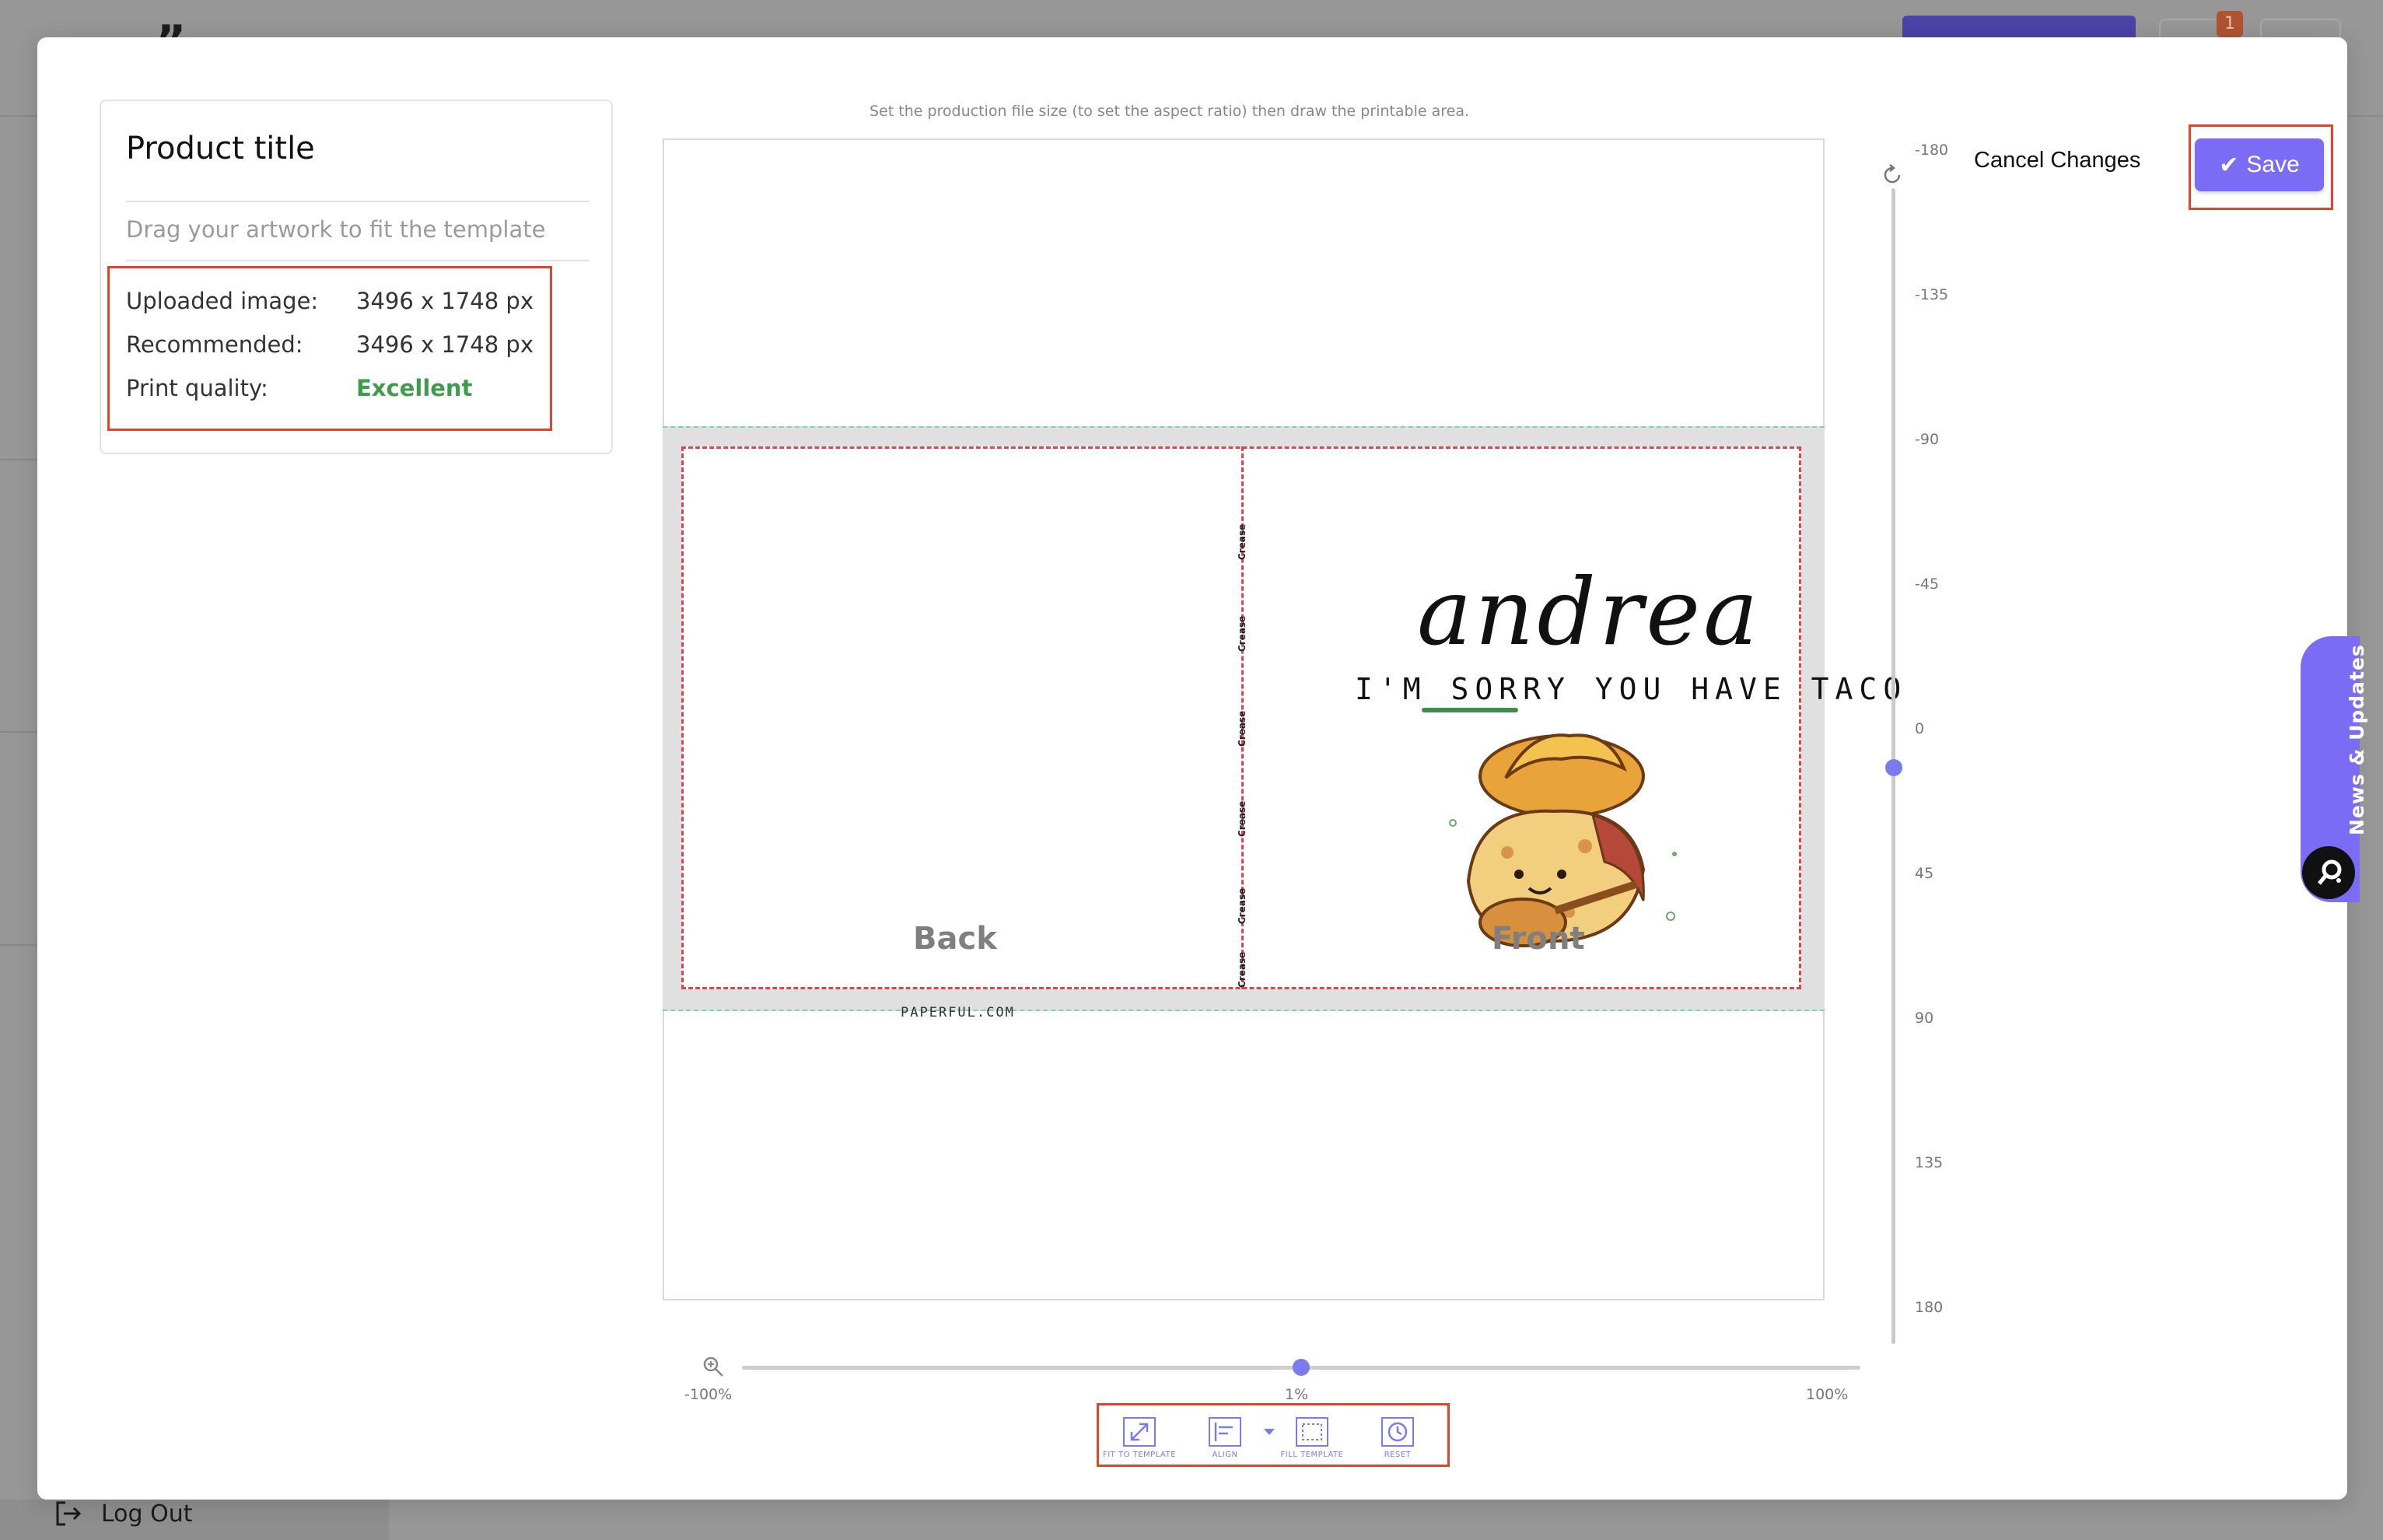 The height and width of the screenshot is (1540, 2383). What do you see at coordinates (69, 1514) in the screenshot?
I see `logout-icon` at bounding box center [69, 1514].